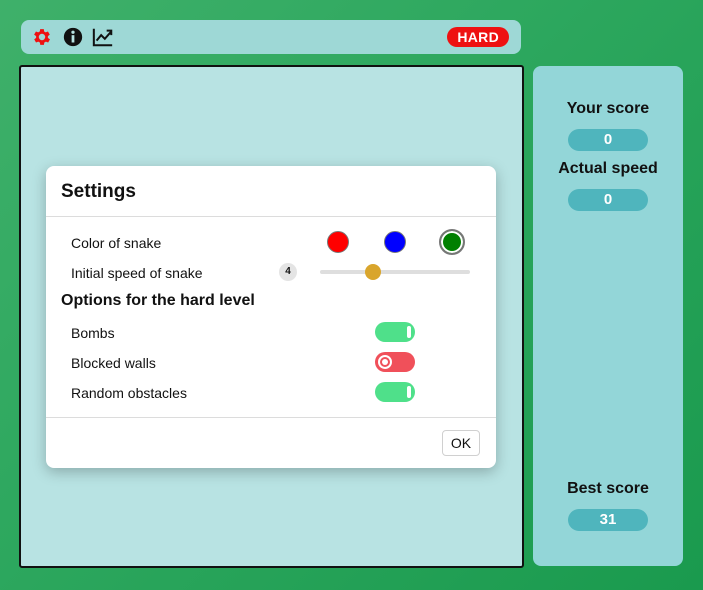 The width and height of the screenshot is (703, 590). Describe the element at coordinates (103, 37) in the screenshot. I see `chart-icon` at that location.